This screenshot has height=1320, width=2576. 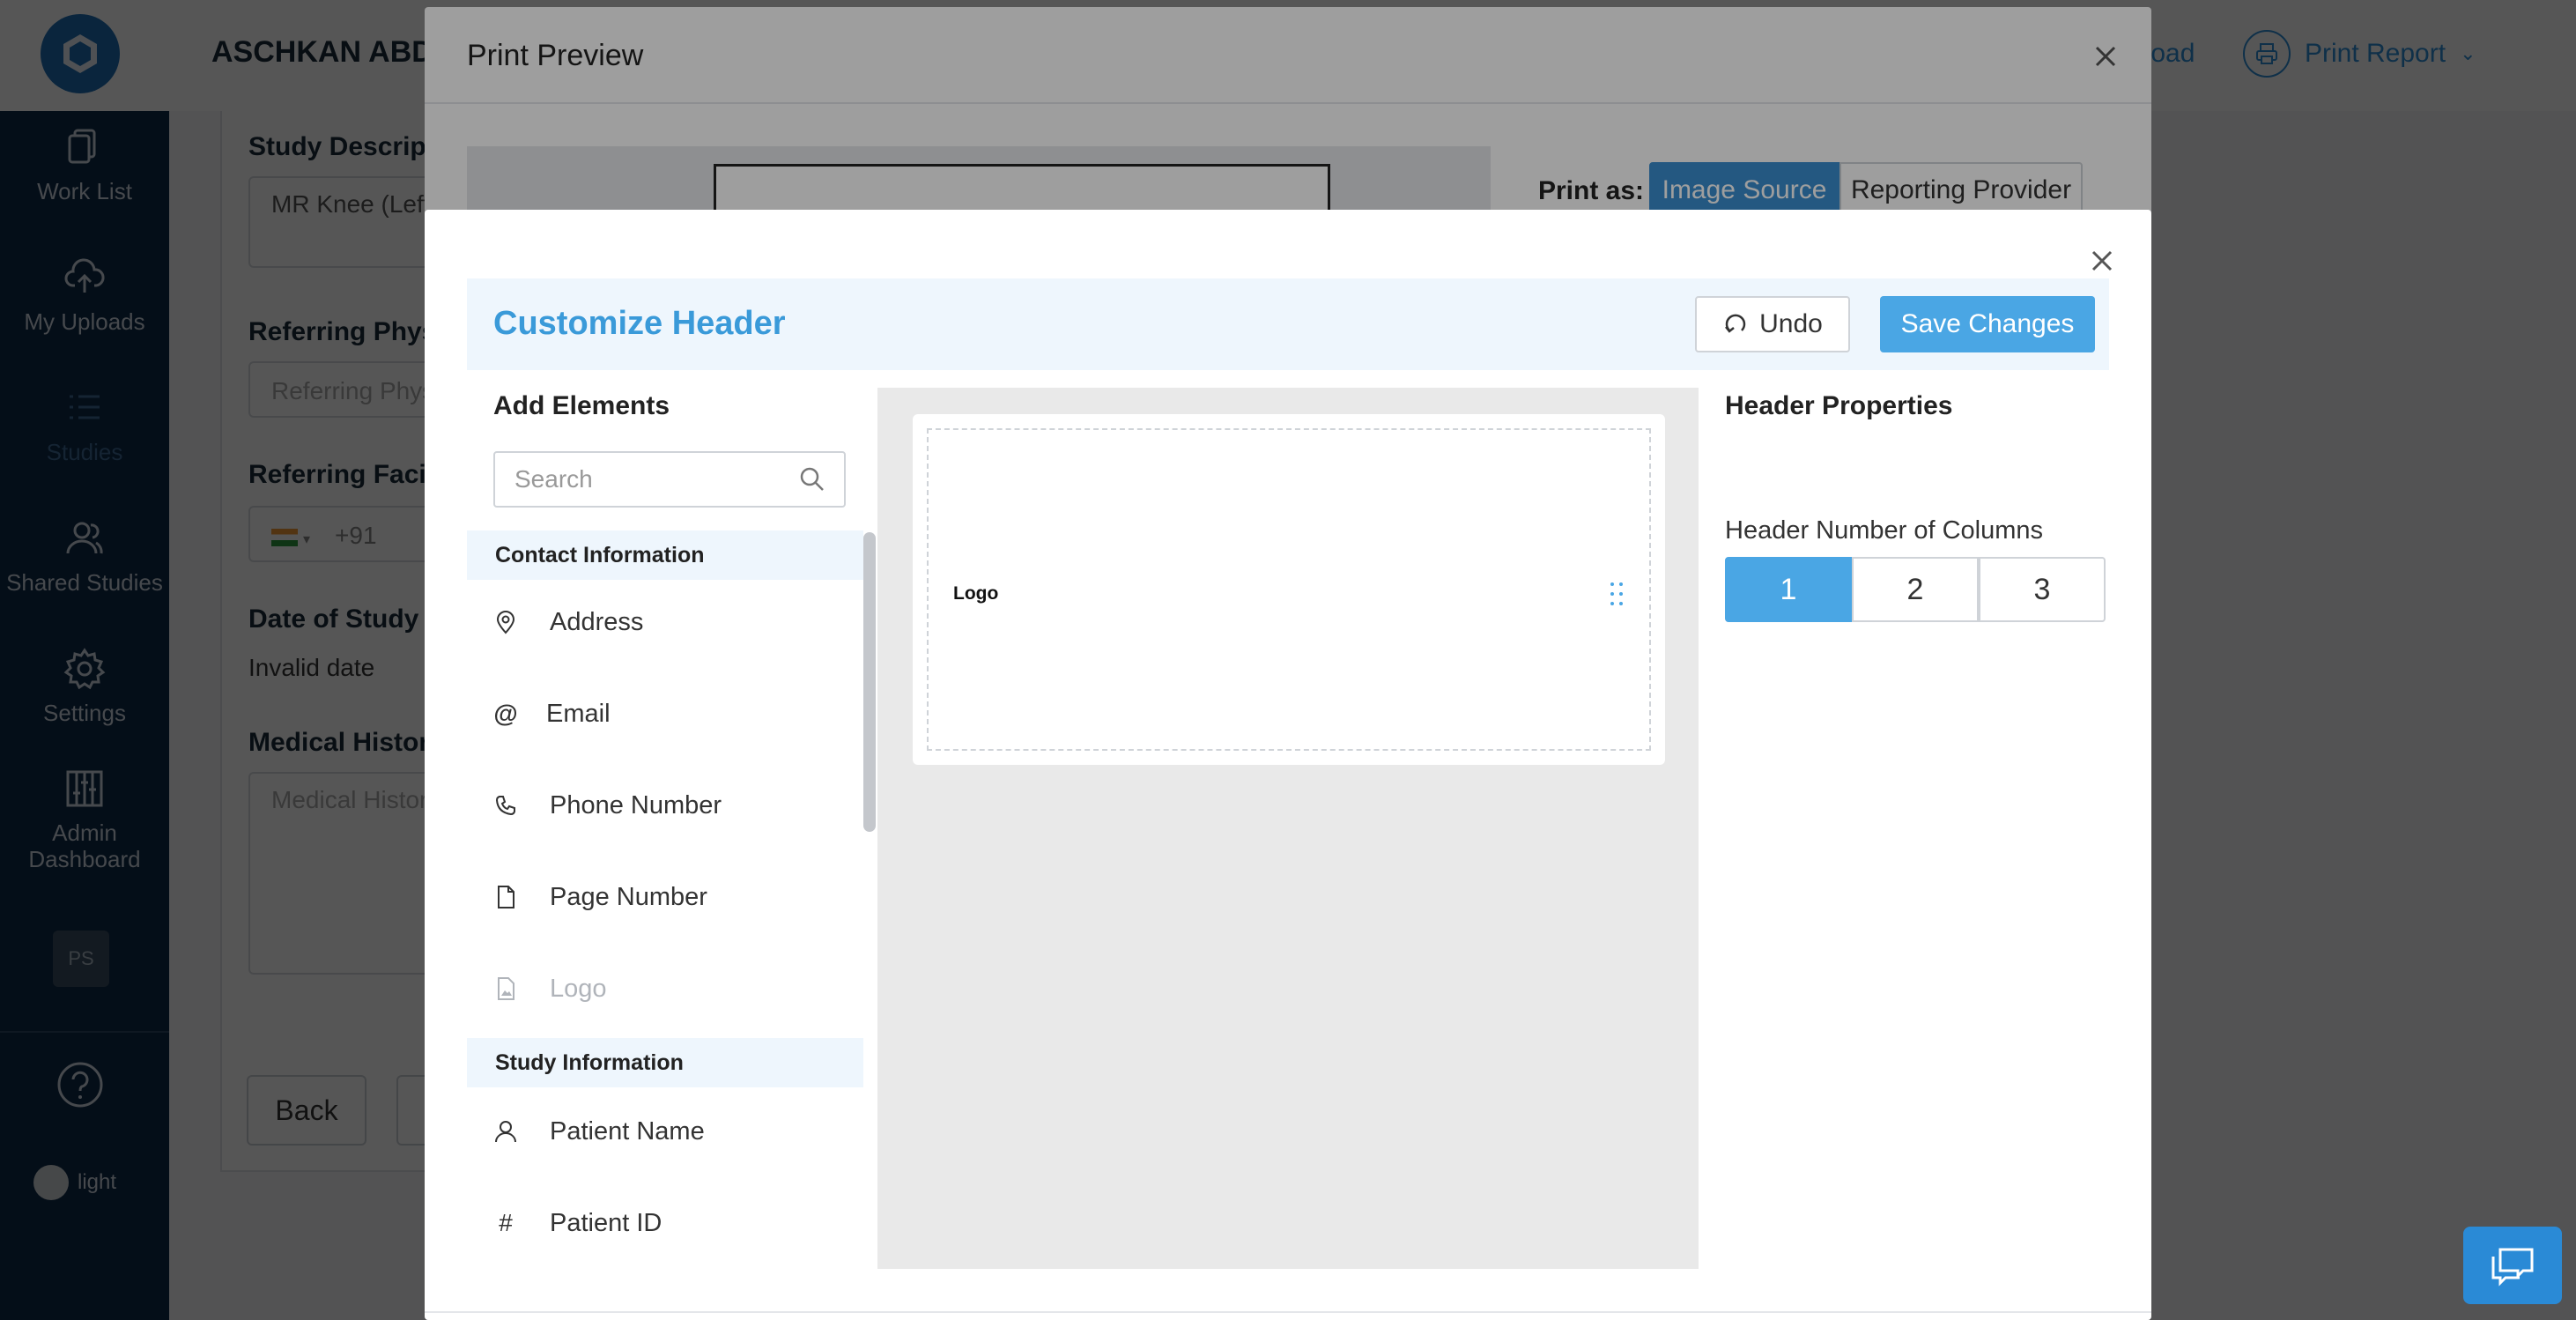 What do you see at coordinates (578, 988) in the screenshot?
I see `element-label: Logo` at bounding box center [578, 988].